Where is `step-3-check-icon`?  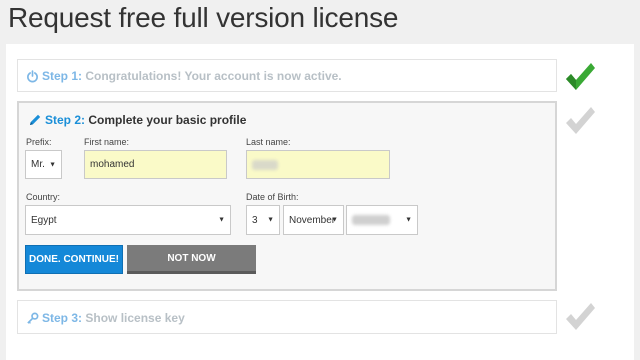 step-3-check-icon is located at coordinates (580, 316).